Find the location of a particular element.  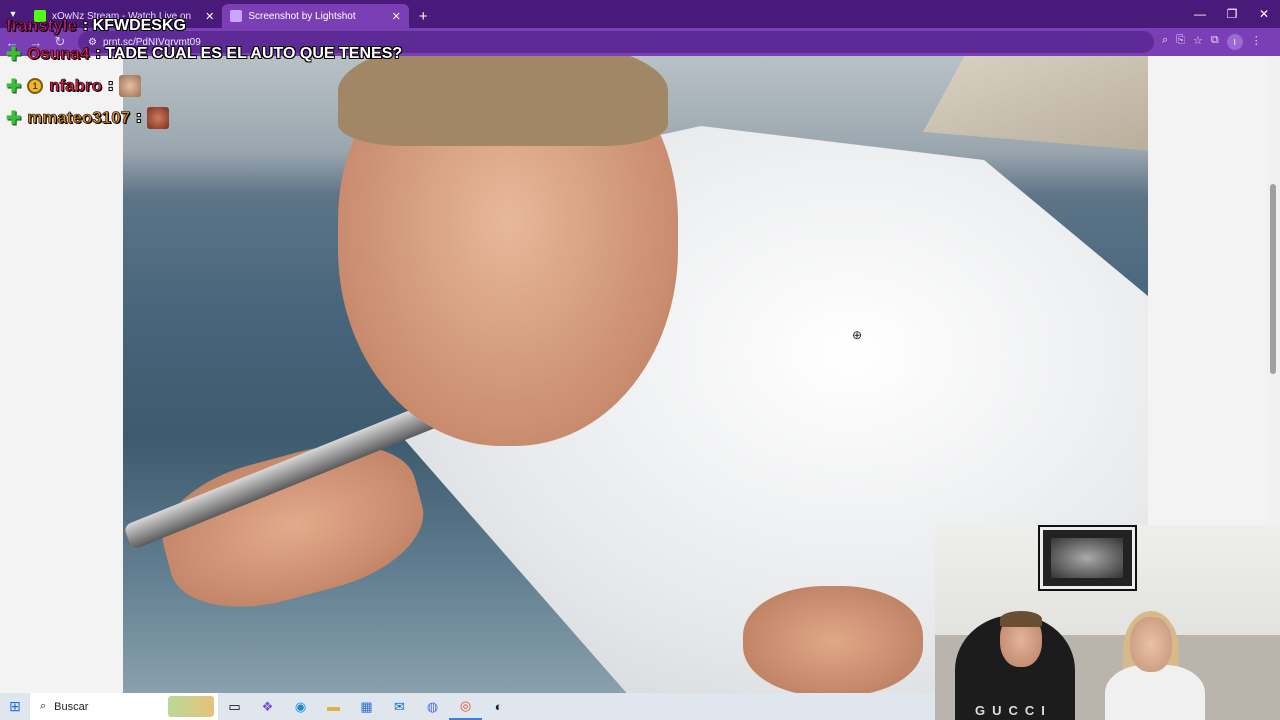

search-placeholder: Buscar is located at coordinates (71, 706).